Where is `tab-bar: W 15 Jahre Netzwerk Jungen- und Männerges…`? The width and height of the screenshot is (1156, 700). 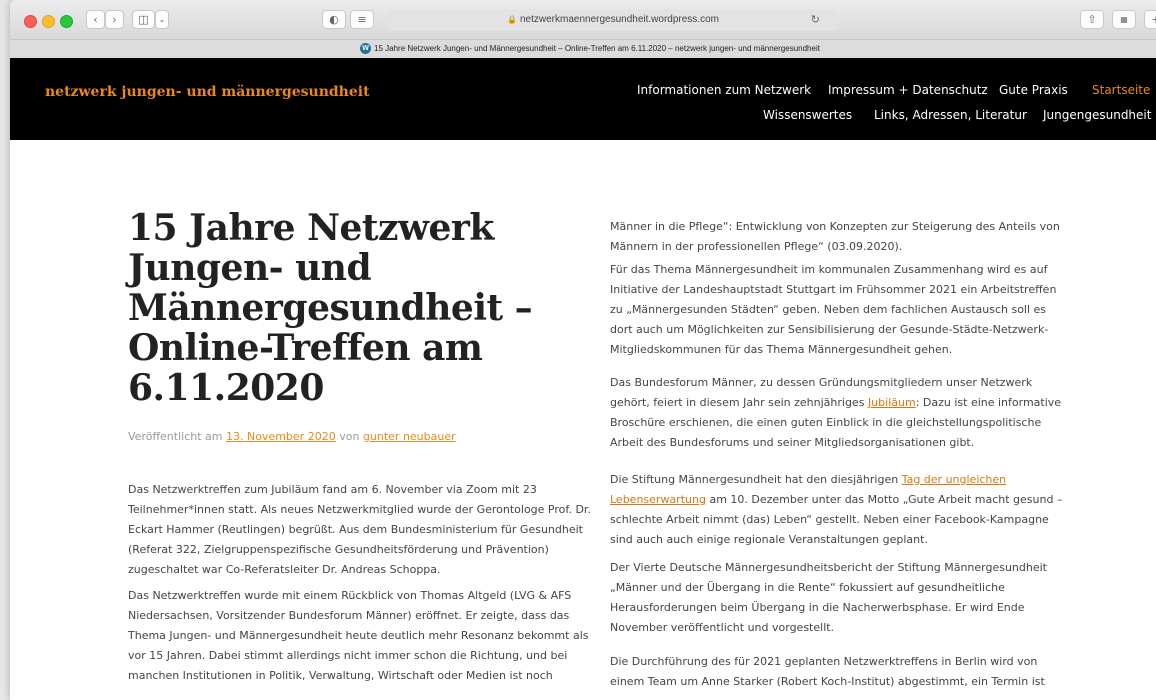 tab-bar: W 15 Jahre Netzwerk Jungen- und Männerges… is located at coordinates (583, 49).